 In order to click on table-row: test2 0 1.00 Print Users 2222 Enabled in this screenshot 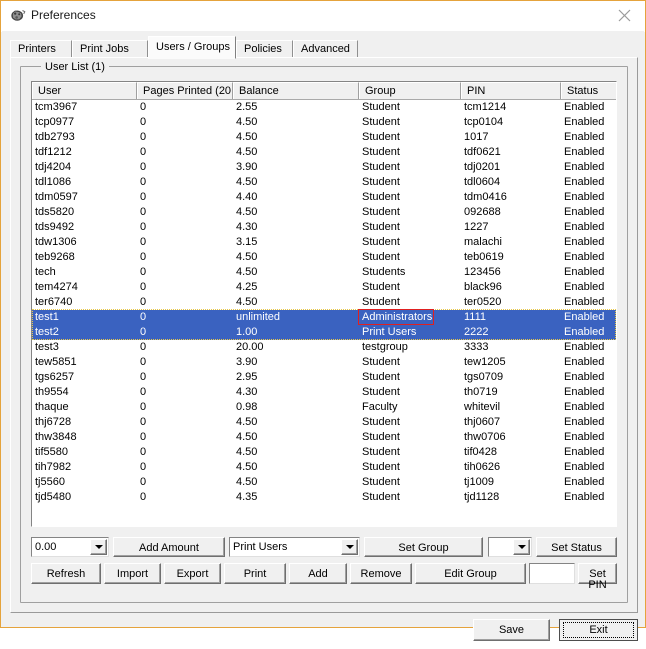, I will do `click(324, 332)`.